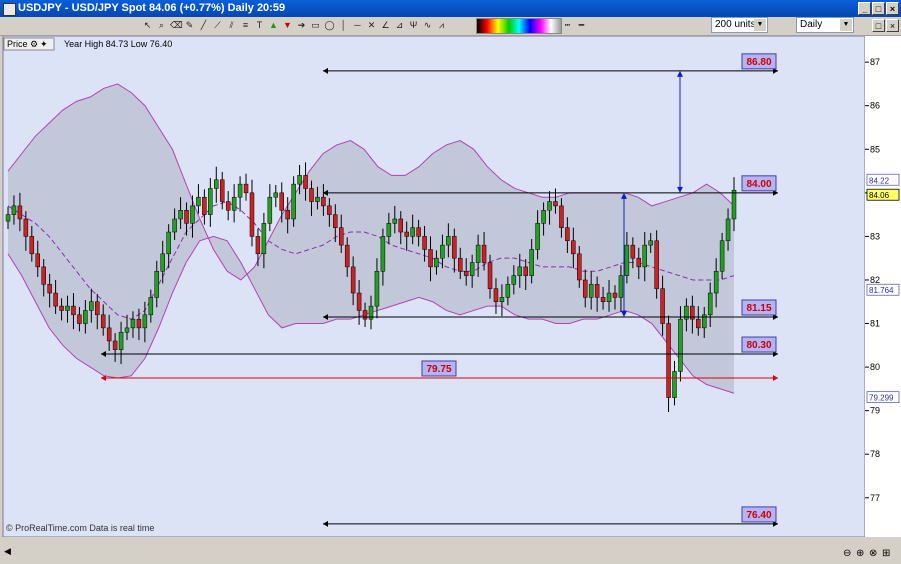 The image size is (901, 564). I want to click on level-label: 76.40, so click(758, 515).